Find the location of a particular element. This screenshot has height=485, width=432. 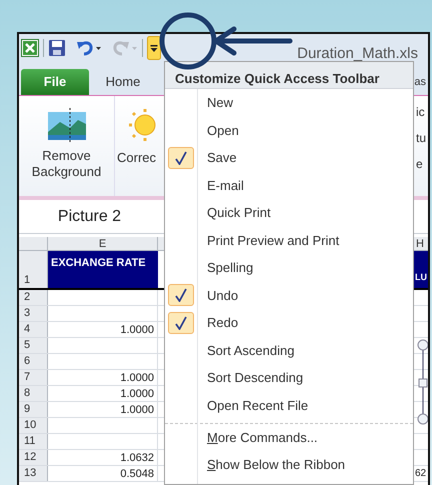

menu-item: Print Preview and Print is located at coordinates (289, 240).